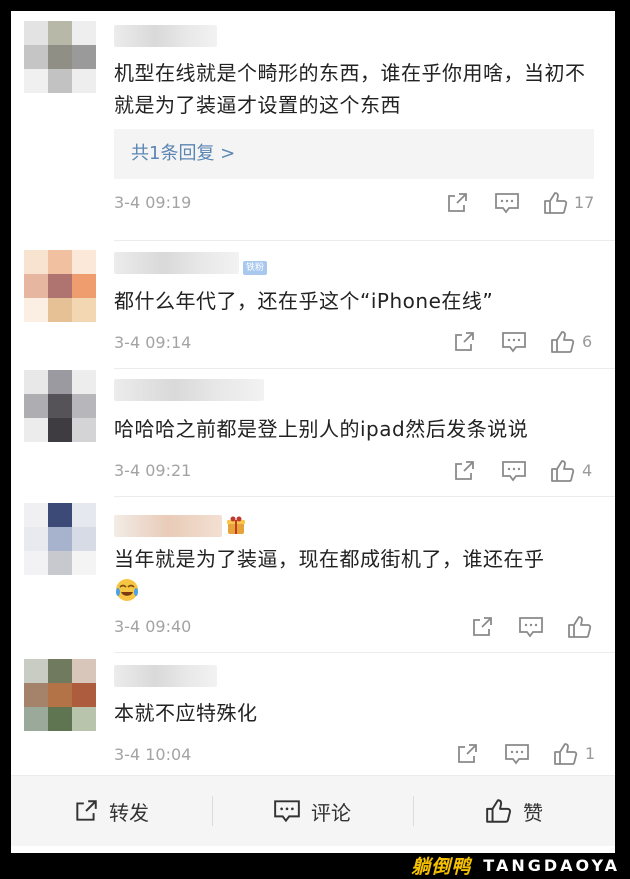 This screenshot has height=879, width=630. I want to click on comment-text: 机型在线就是个畸形的东西，谁在乎你用啥，当初不就是为了装逼才设置的这个东西, so click(350, 89).